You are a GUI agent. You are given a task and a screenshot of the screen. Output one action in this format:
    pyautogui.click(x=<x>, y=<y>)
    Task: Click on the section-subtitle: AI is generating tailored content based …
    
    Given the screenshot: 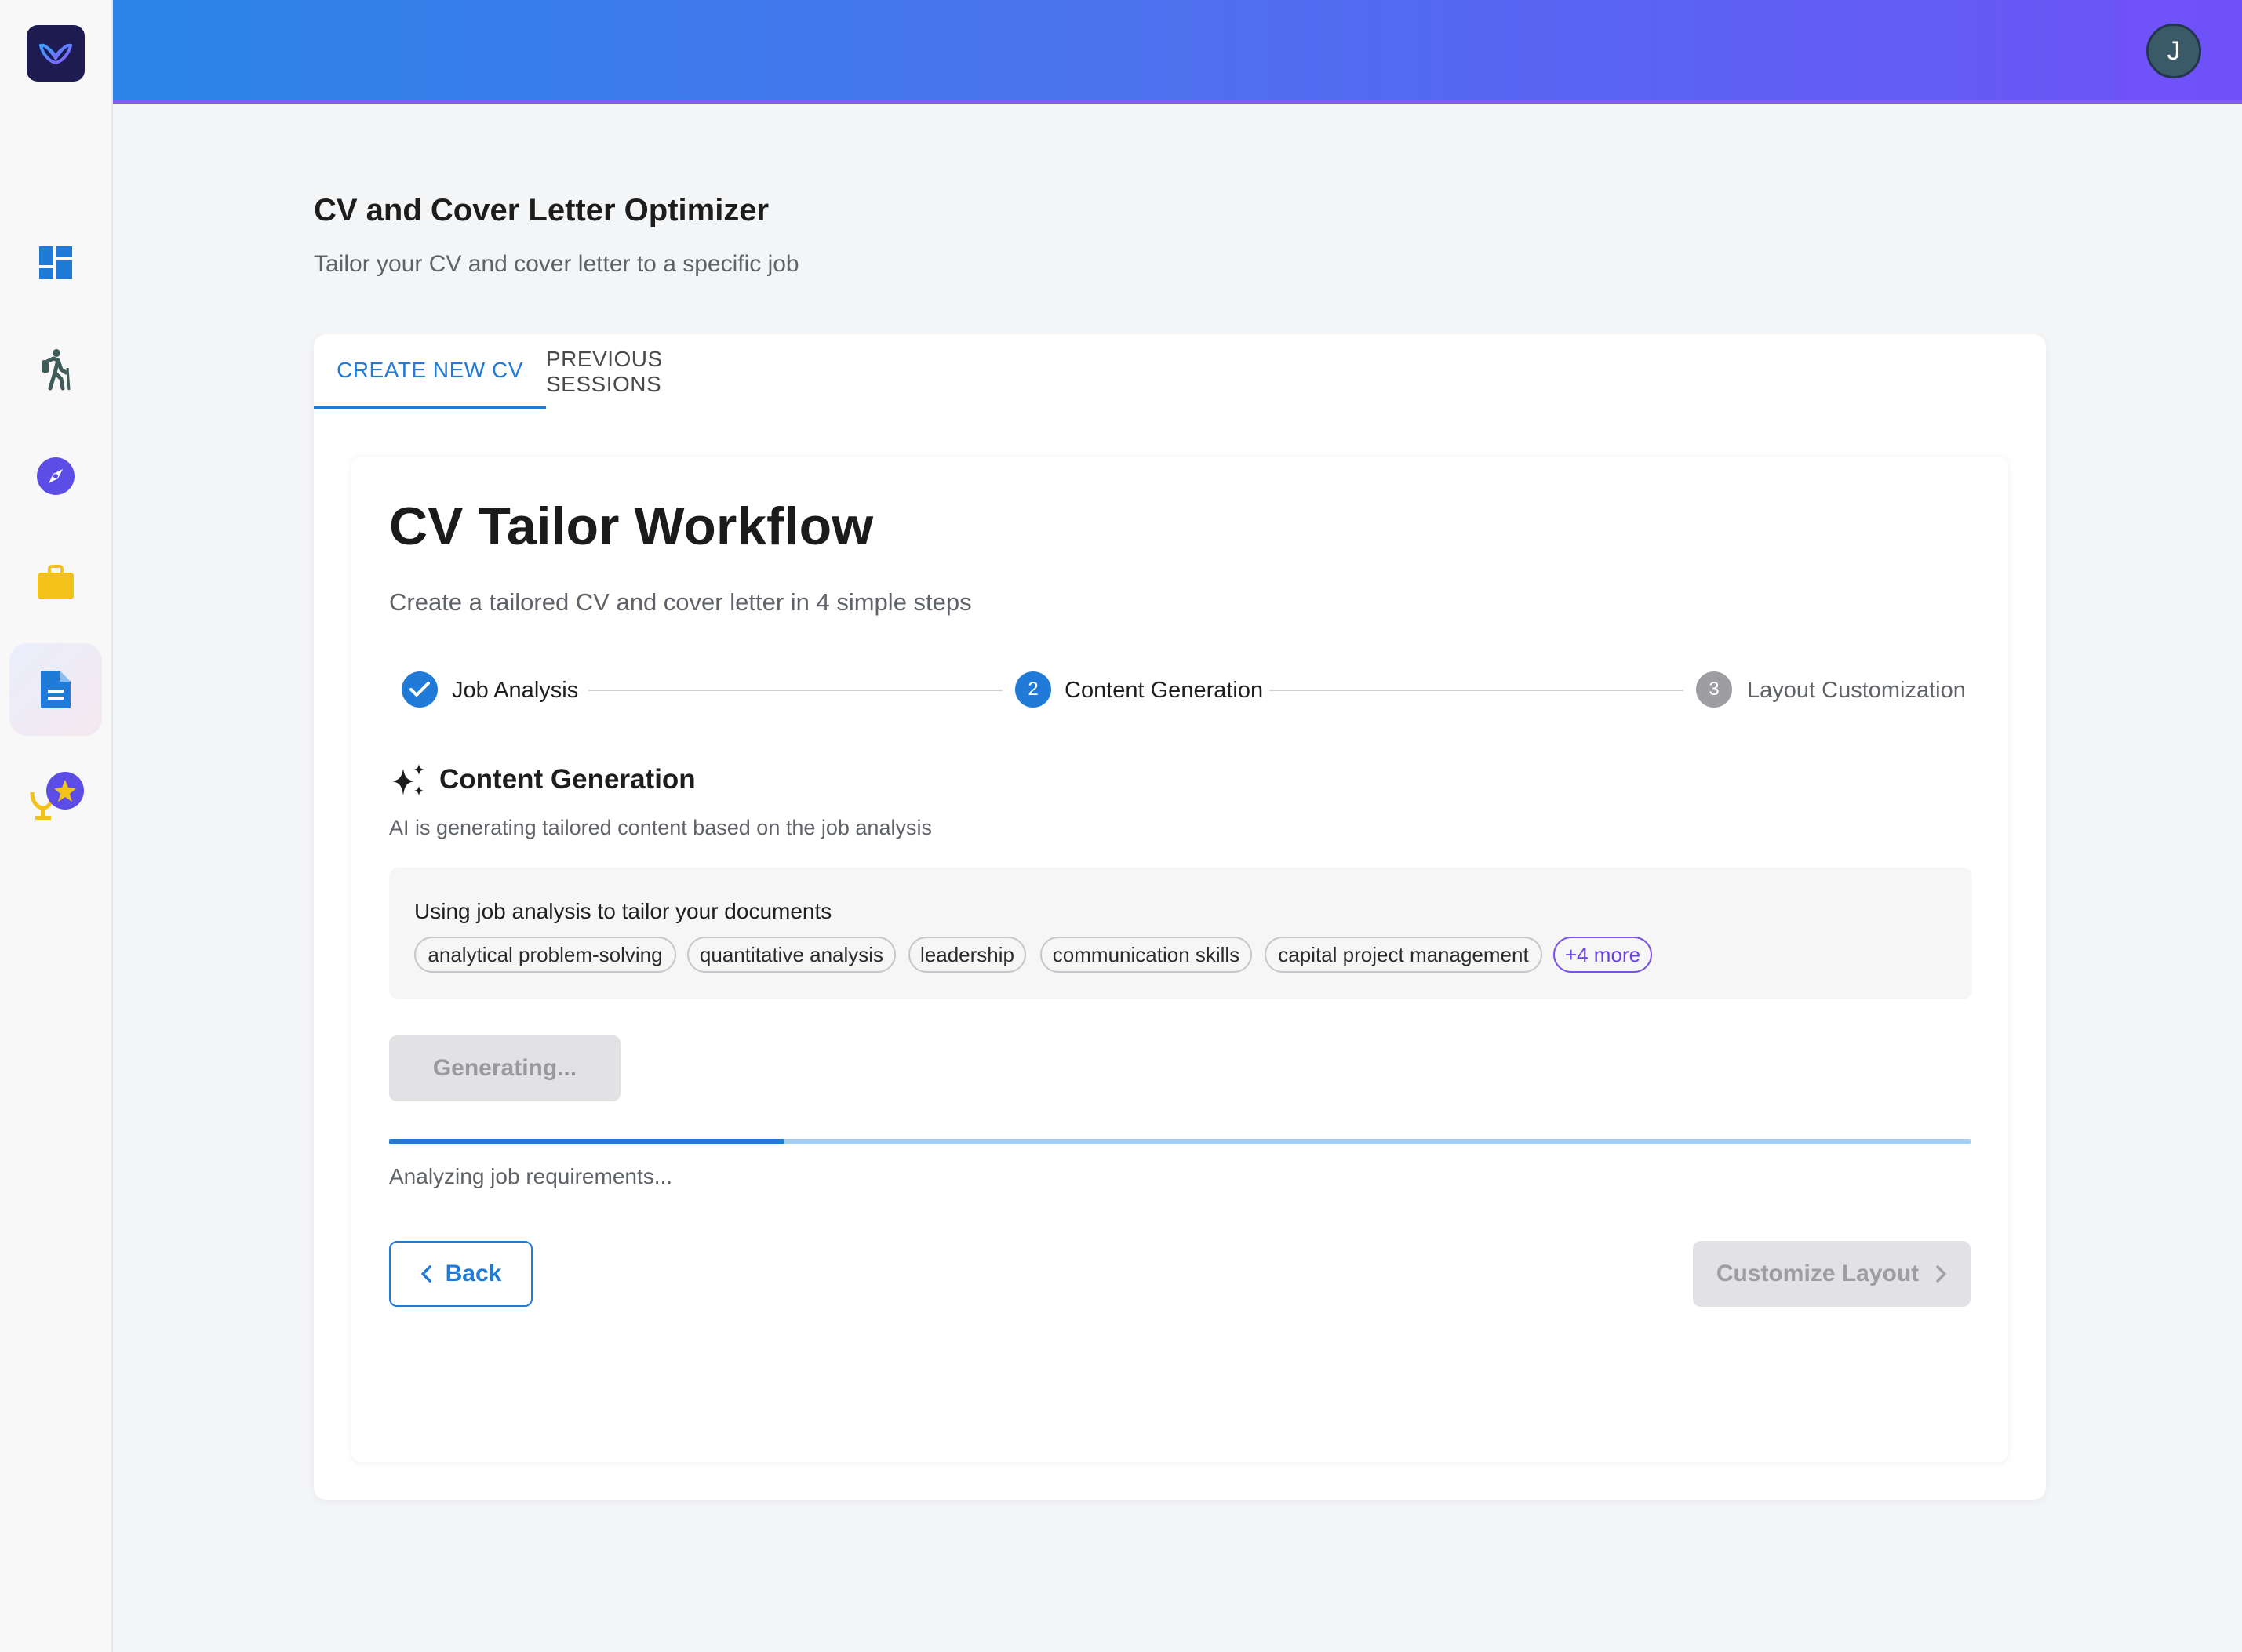 What is the action you would take?
    pyautogui.click(x=660, y=828)
    